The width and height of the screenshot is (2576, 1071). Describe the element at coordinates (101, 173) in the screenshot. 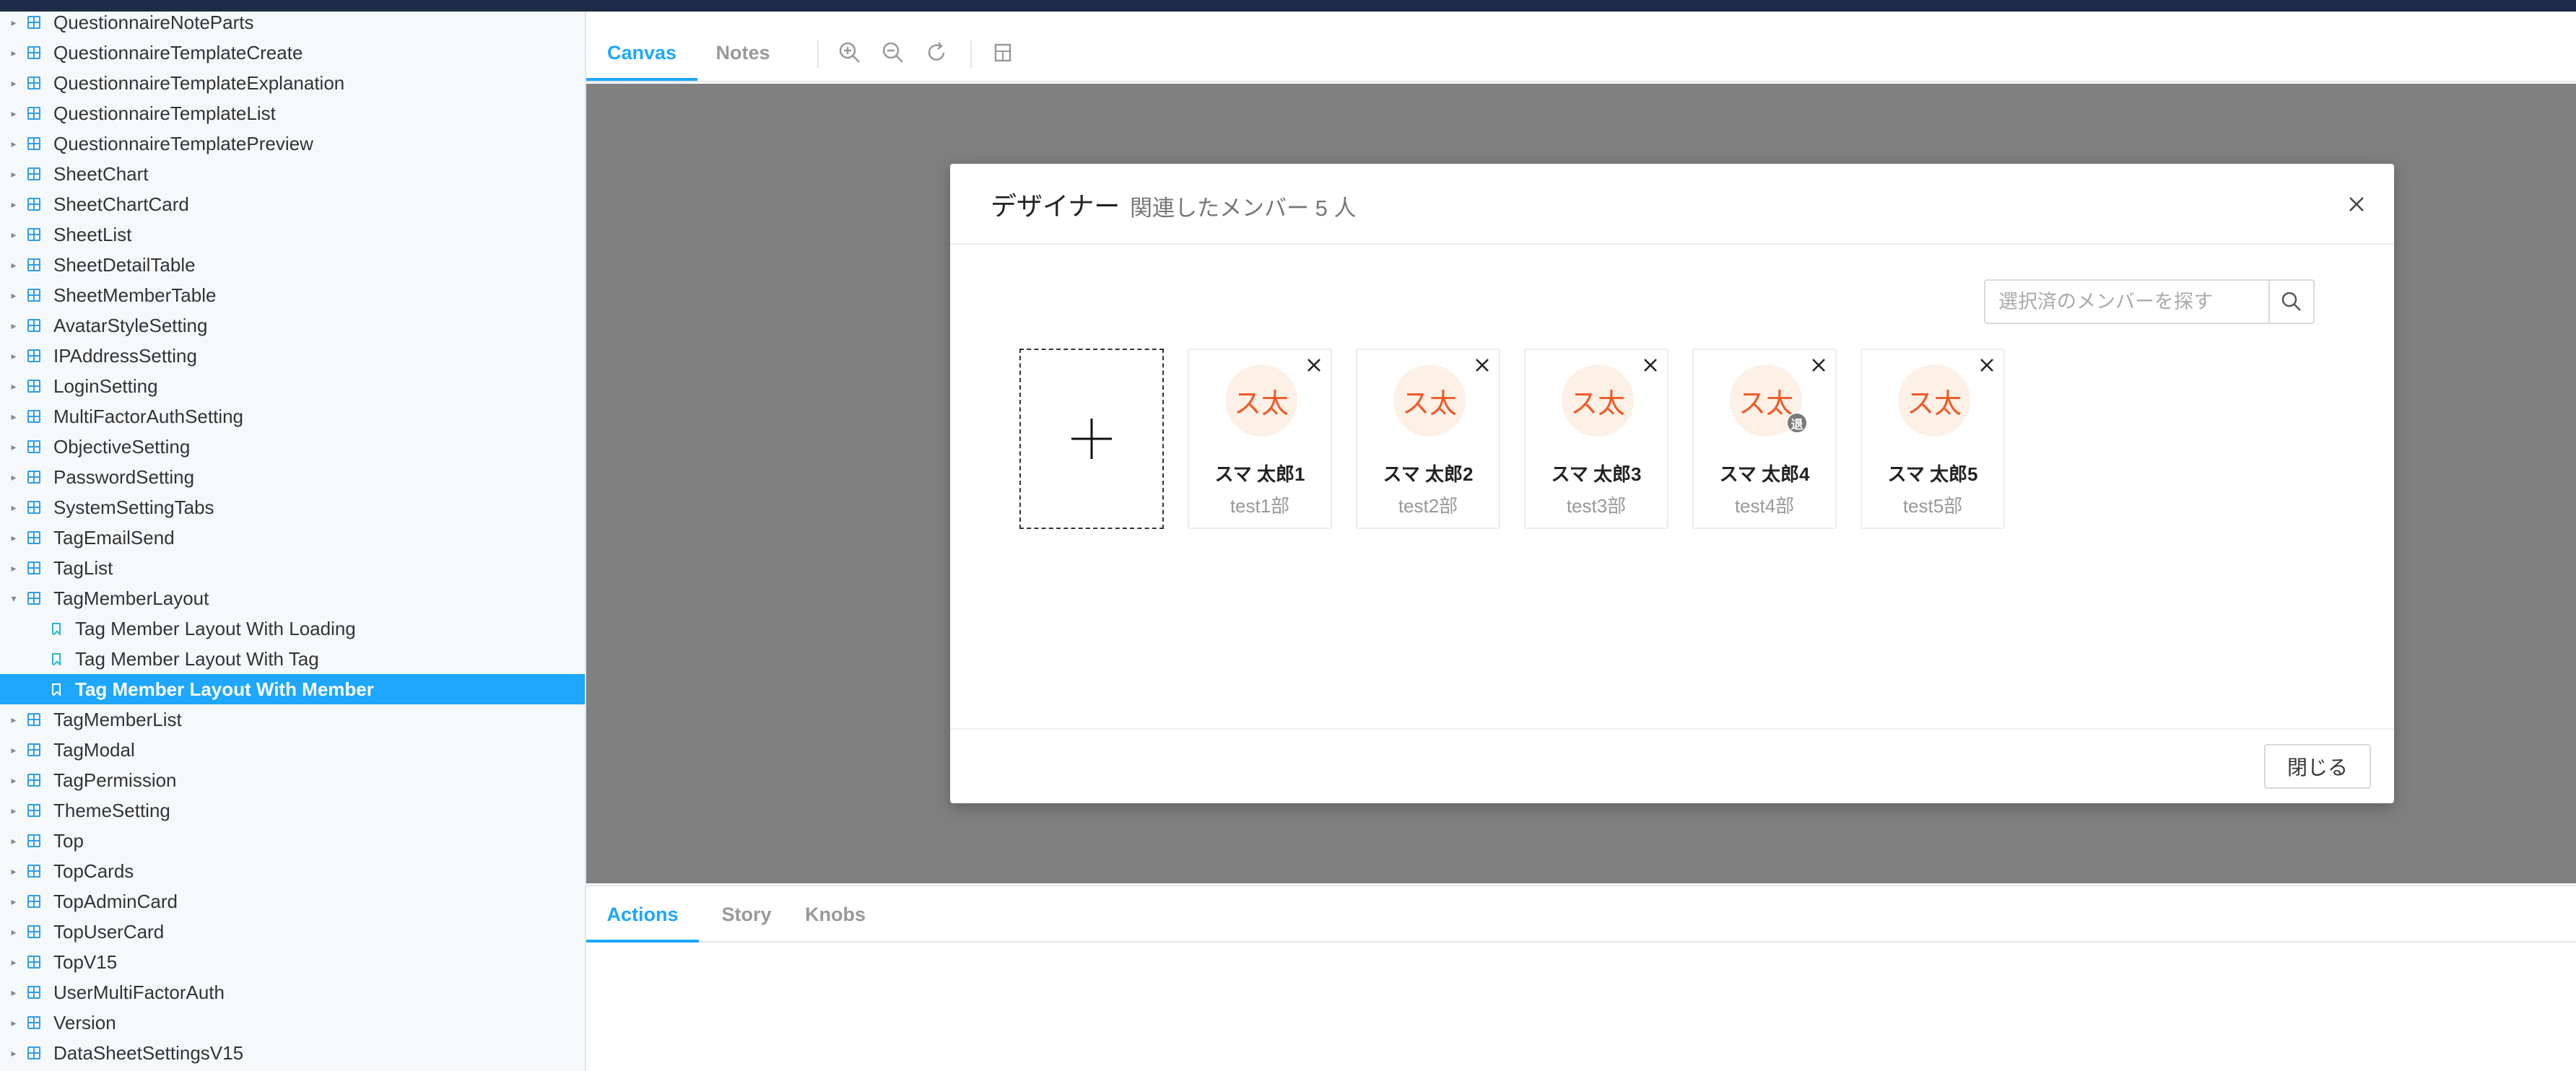

I see `sidebar-item-label: SheetChart` at that location.